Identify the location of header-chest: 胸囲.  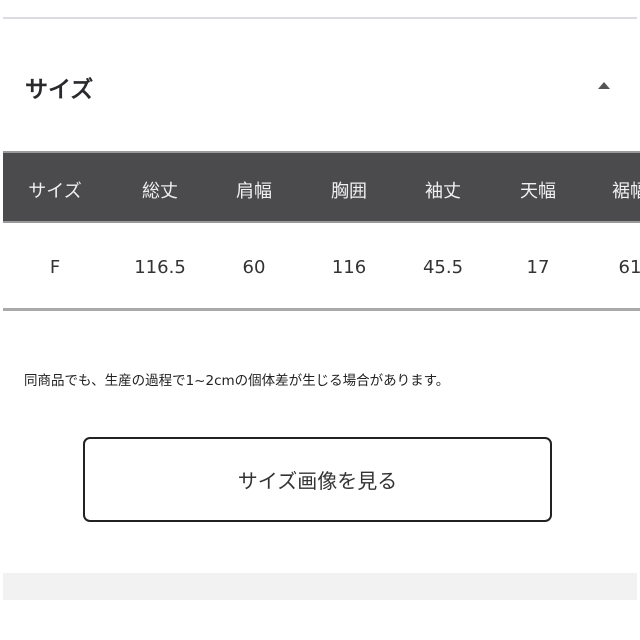
(349, 191).